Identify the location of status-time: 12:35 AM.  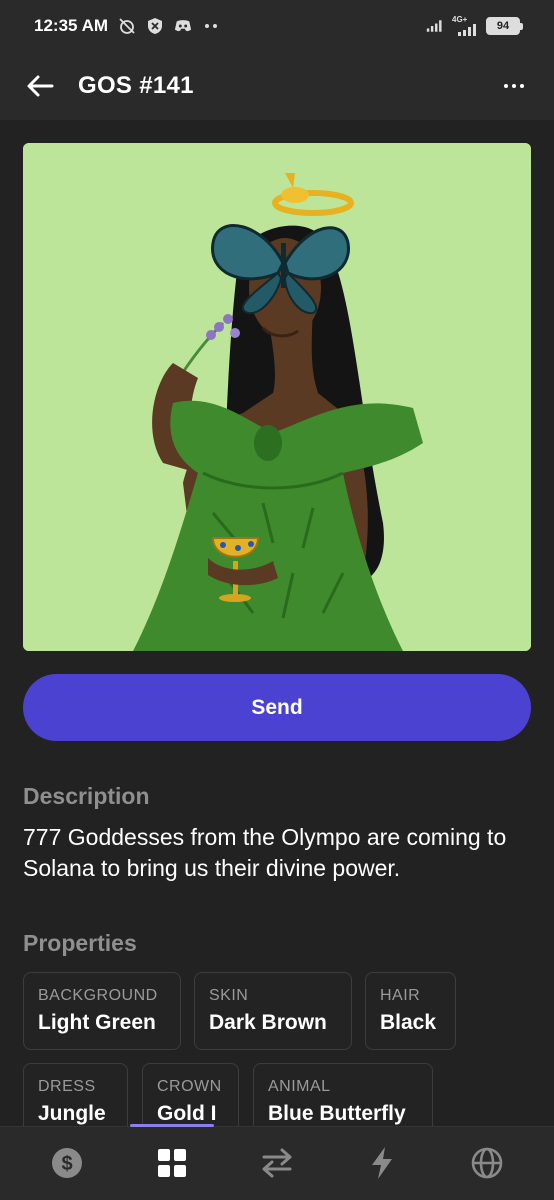
(71, 25).